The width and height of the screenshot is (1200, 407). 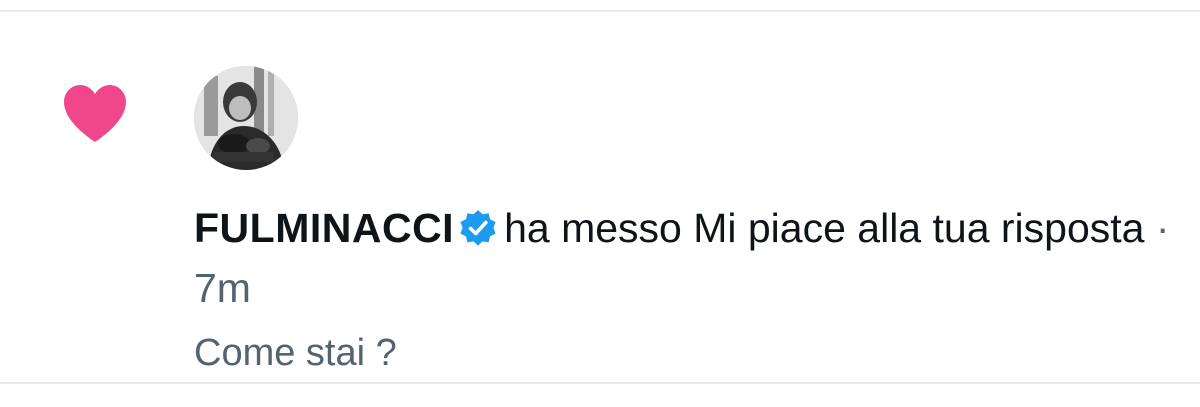 What do you see at coordinates (95, 114) in the screenshot?
I see `heart-icon` at bounding box center [95, 114].